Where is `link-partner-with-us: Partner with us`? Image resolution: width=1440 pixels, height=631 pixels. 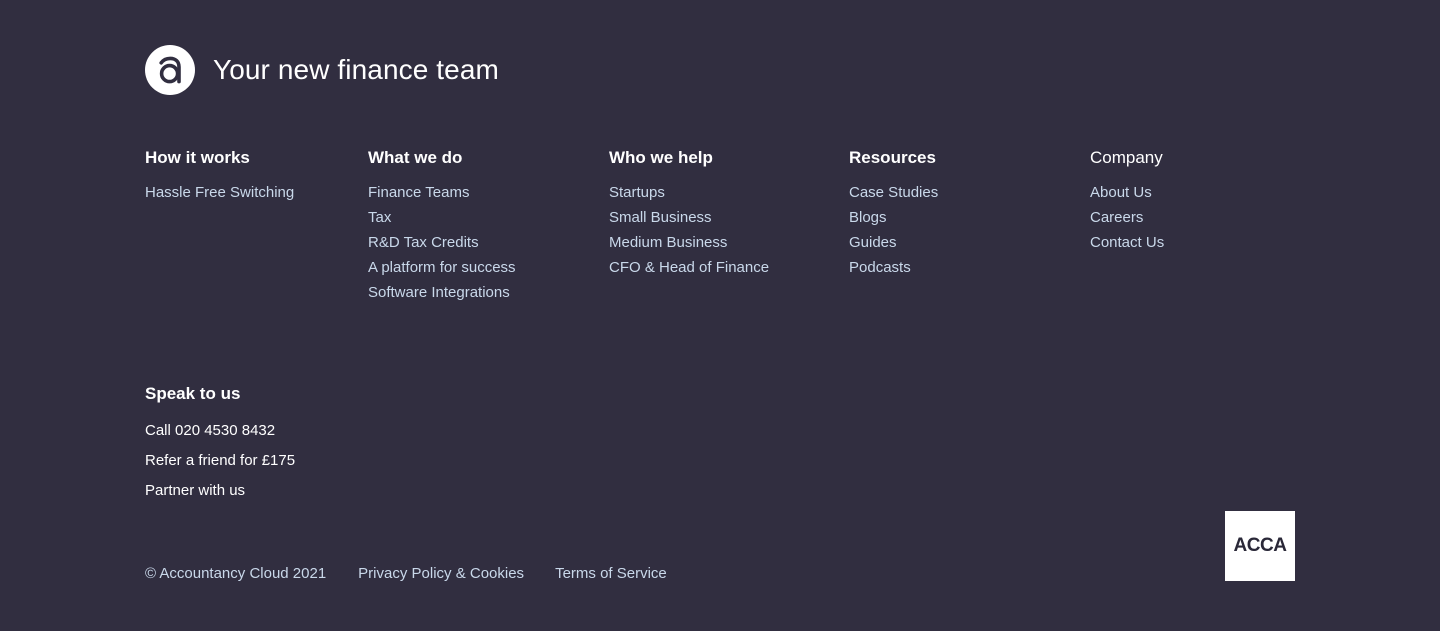
link-partner-with-us: Partner with us is located at coordinates (220, 491).